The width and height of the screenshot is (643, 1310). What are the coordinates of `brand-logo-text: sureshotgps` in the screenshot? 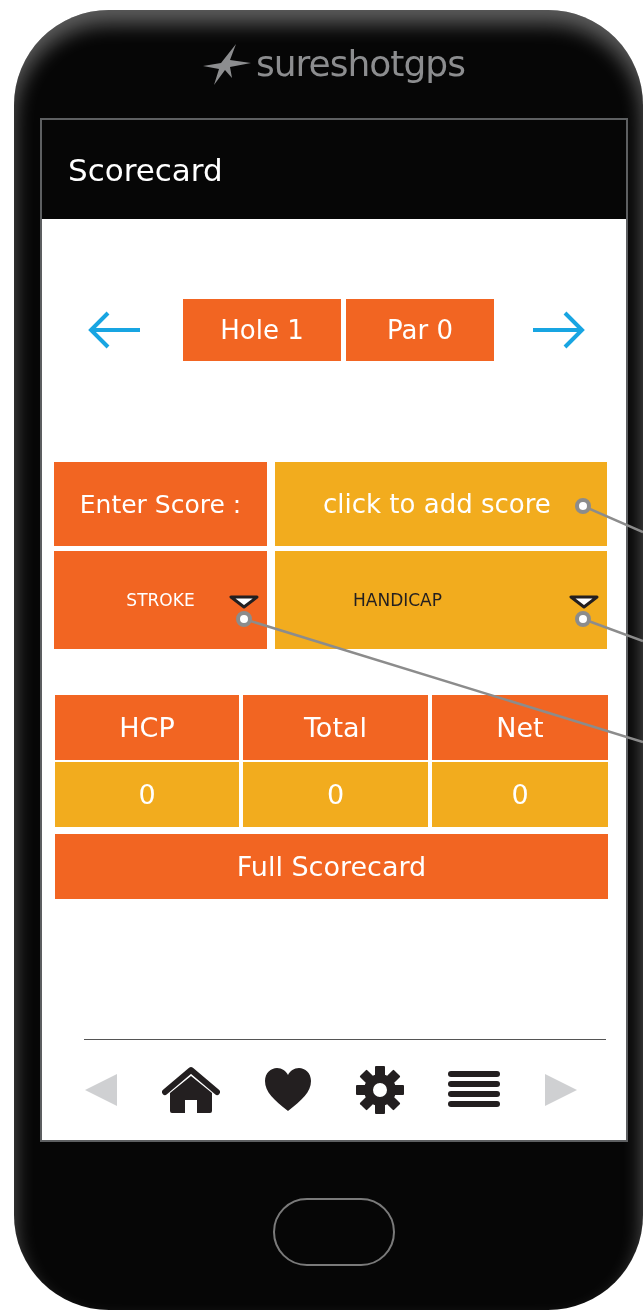 It's located at (360, 64).